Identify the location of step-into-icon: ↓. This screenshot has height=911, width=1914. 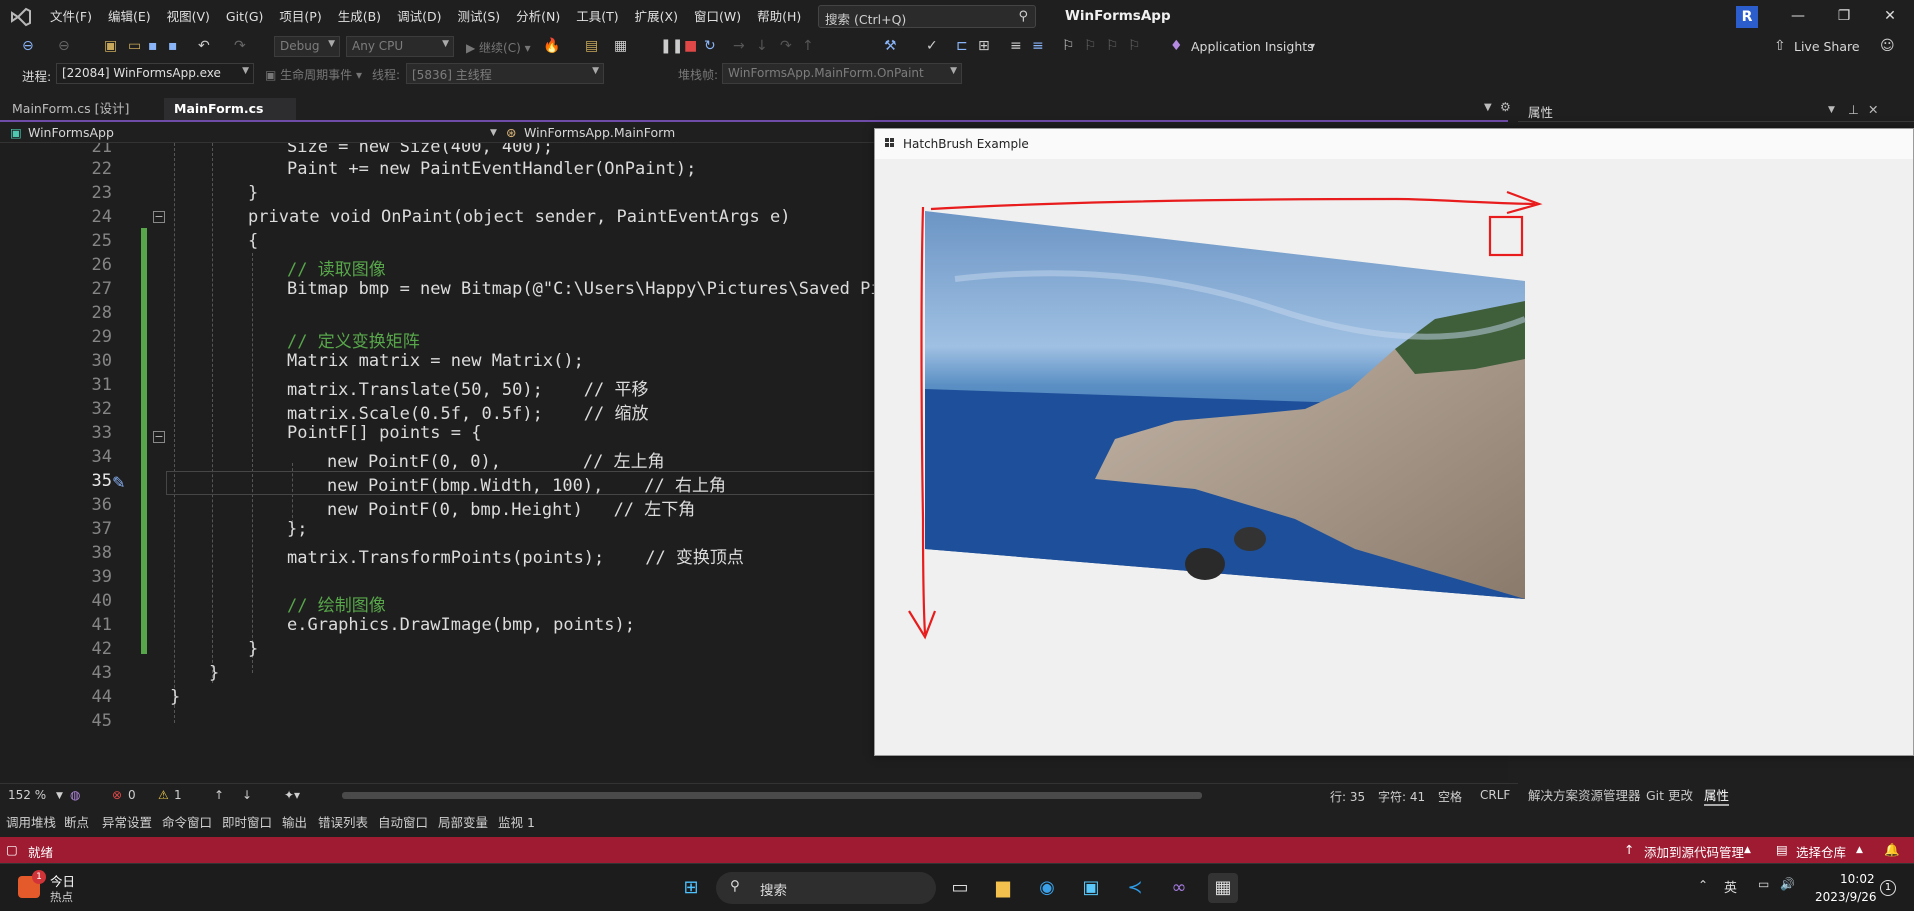
(762, 46).